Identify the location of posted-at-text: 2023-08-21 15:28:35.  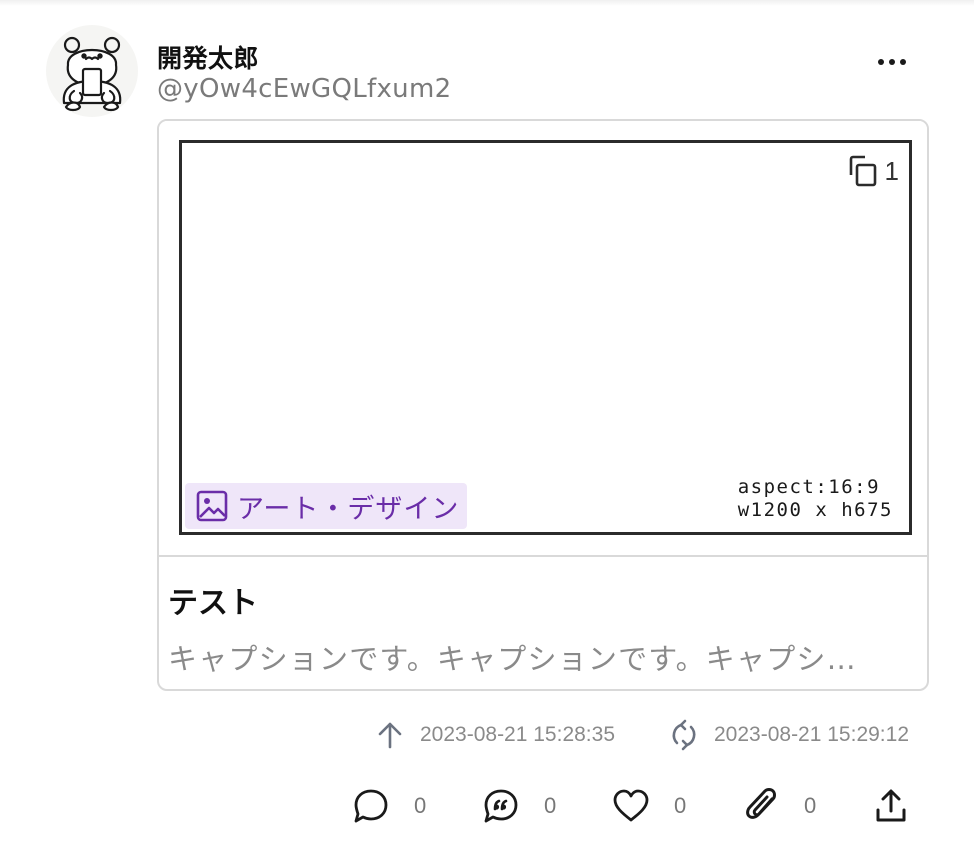
(517, 734).